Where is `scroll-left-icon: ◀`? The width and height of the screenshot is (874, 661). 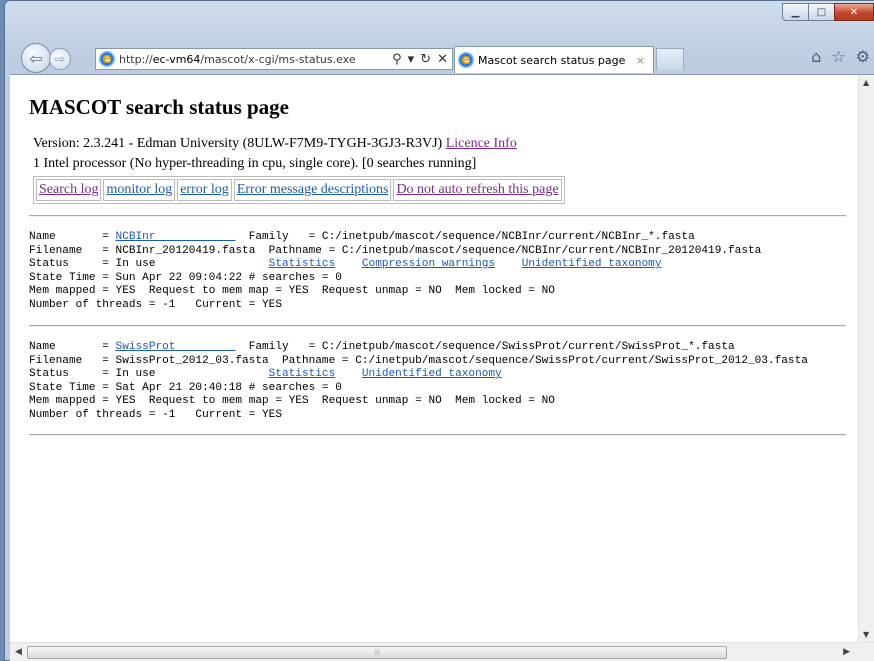
scroll-left-icon: ◀ is located at coordinates (18, 652).